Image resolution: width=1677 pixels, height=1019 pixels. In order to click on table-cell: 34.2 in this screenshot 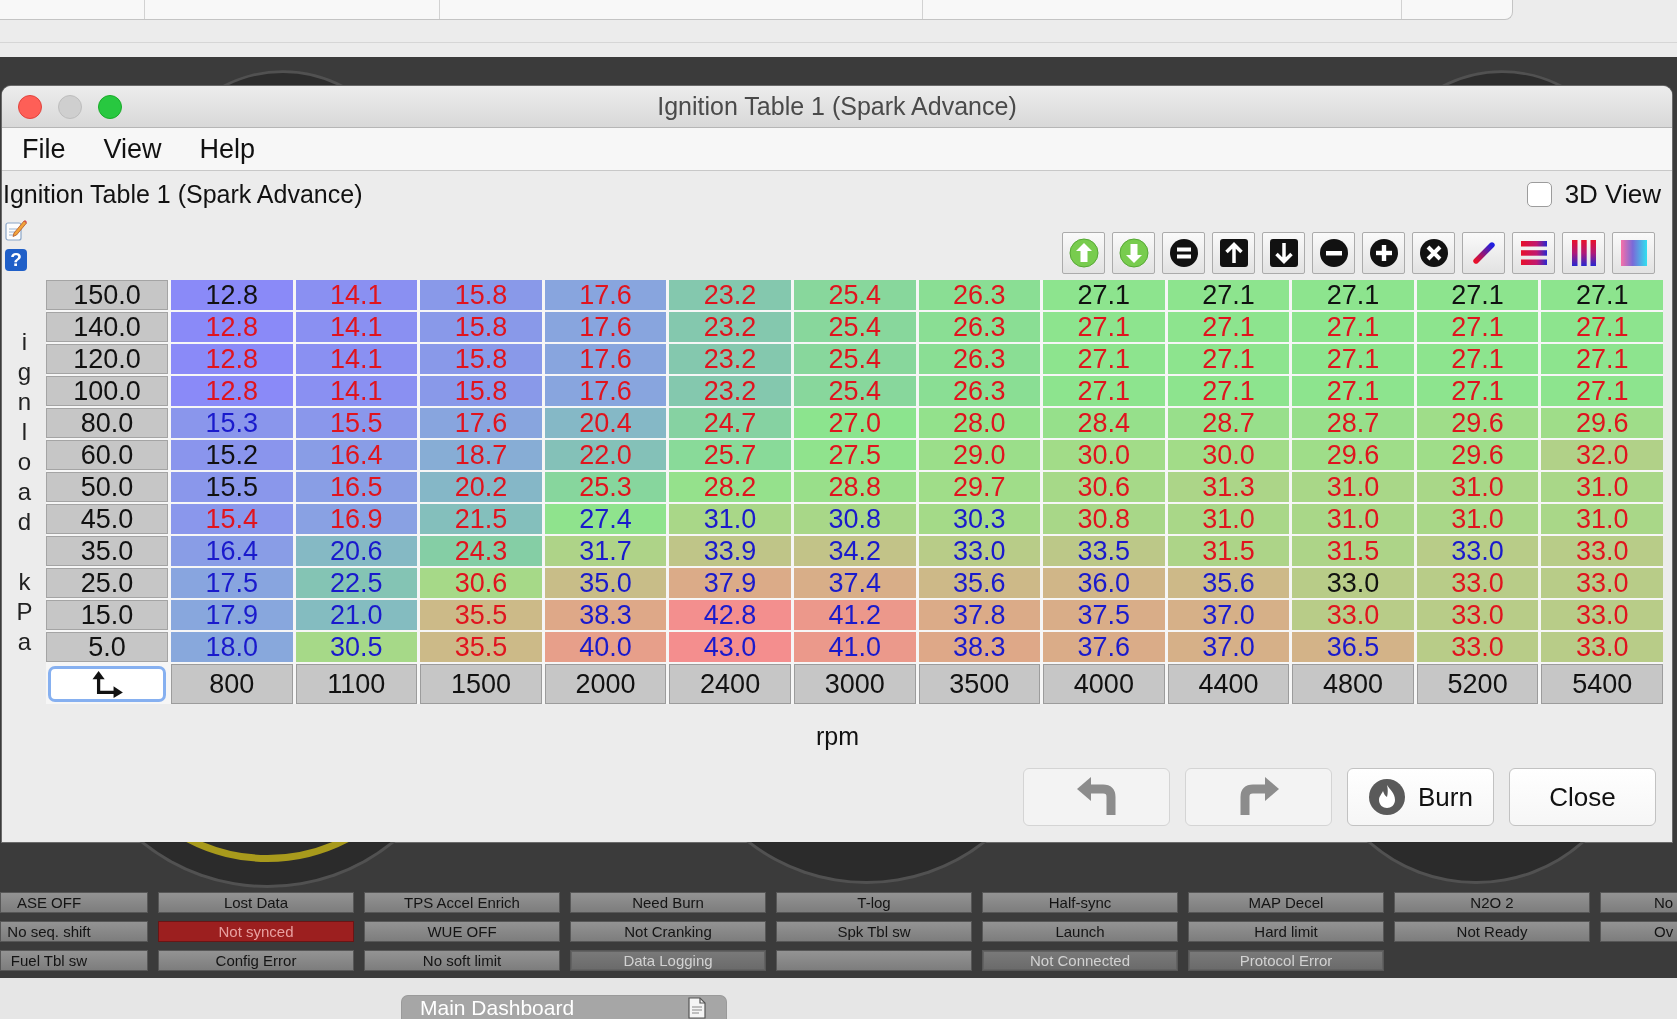, I will do `click(854, 551)`.